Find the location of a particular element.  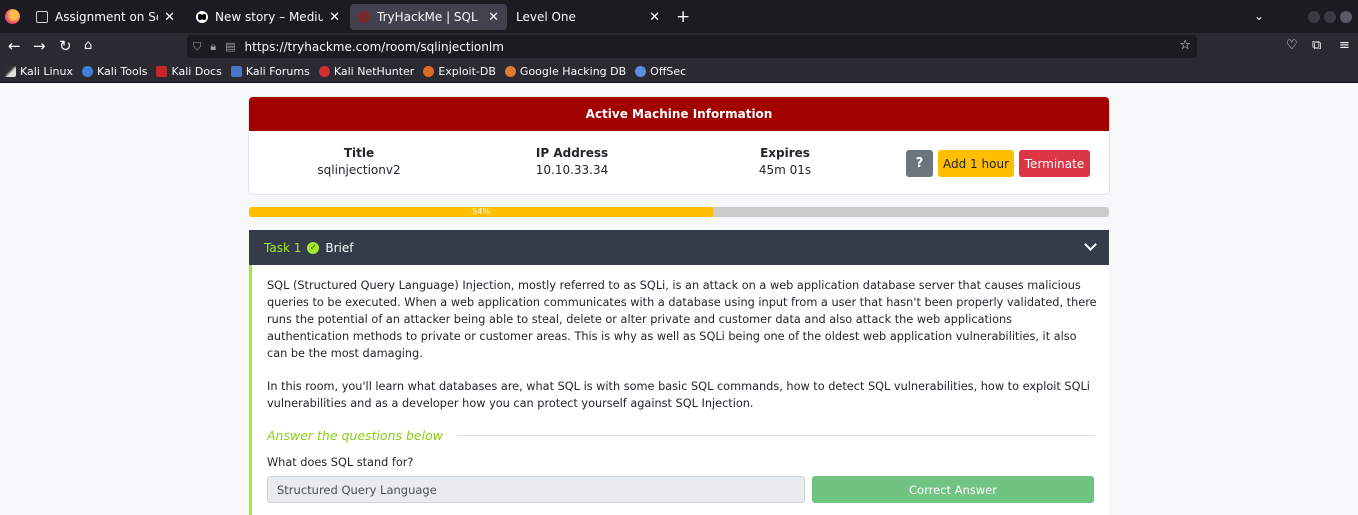

add-hour-button: Add 1 hour is located at coordinates (976, 163).